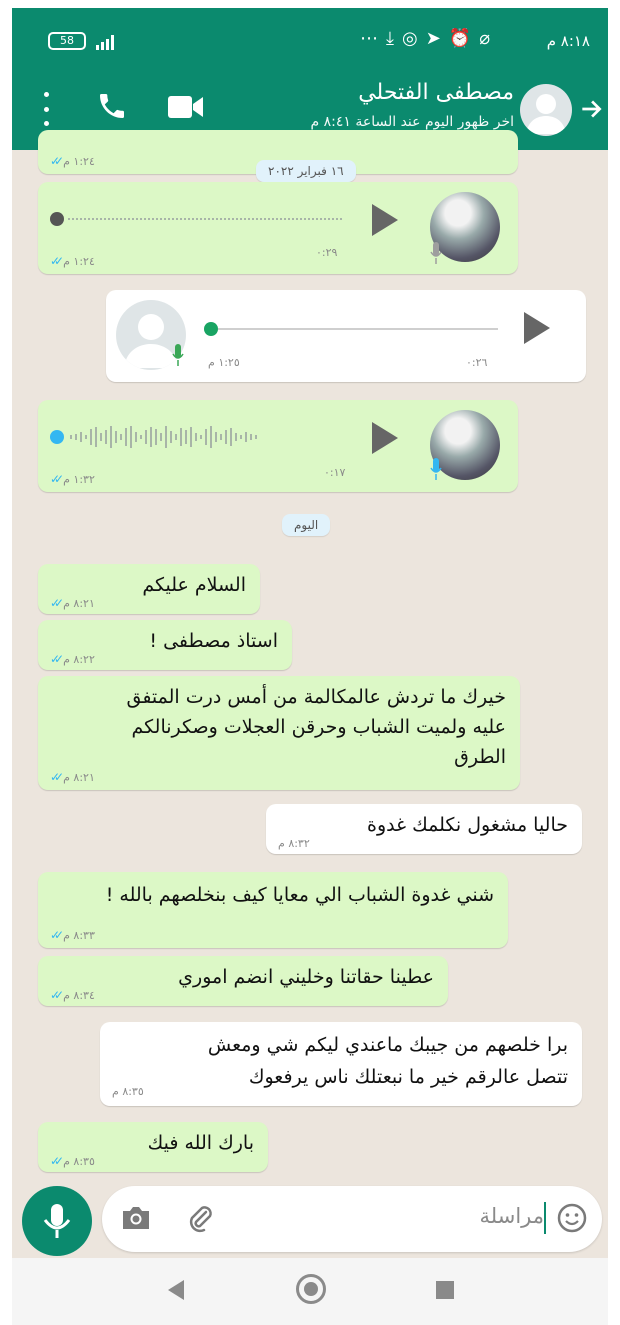 Image resolution: width=620 pixels, height=1325 pixels. Describe the element at coordinates (413, 38) in the screenshot. I see `whatsapp-icon: ◎` at that location.